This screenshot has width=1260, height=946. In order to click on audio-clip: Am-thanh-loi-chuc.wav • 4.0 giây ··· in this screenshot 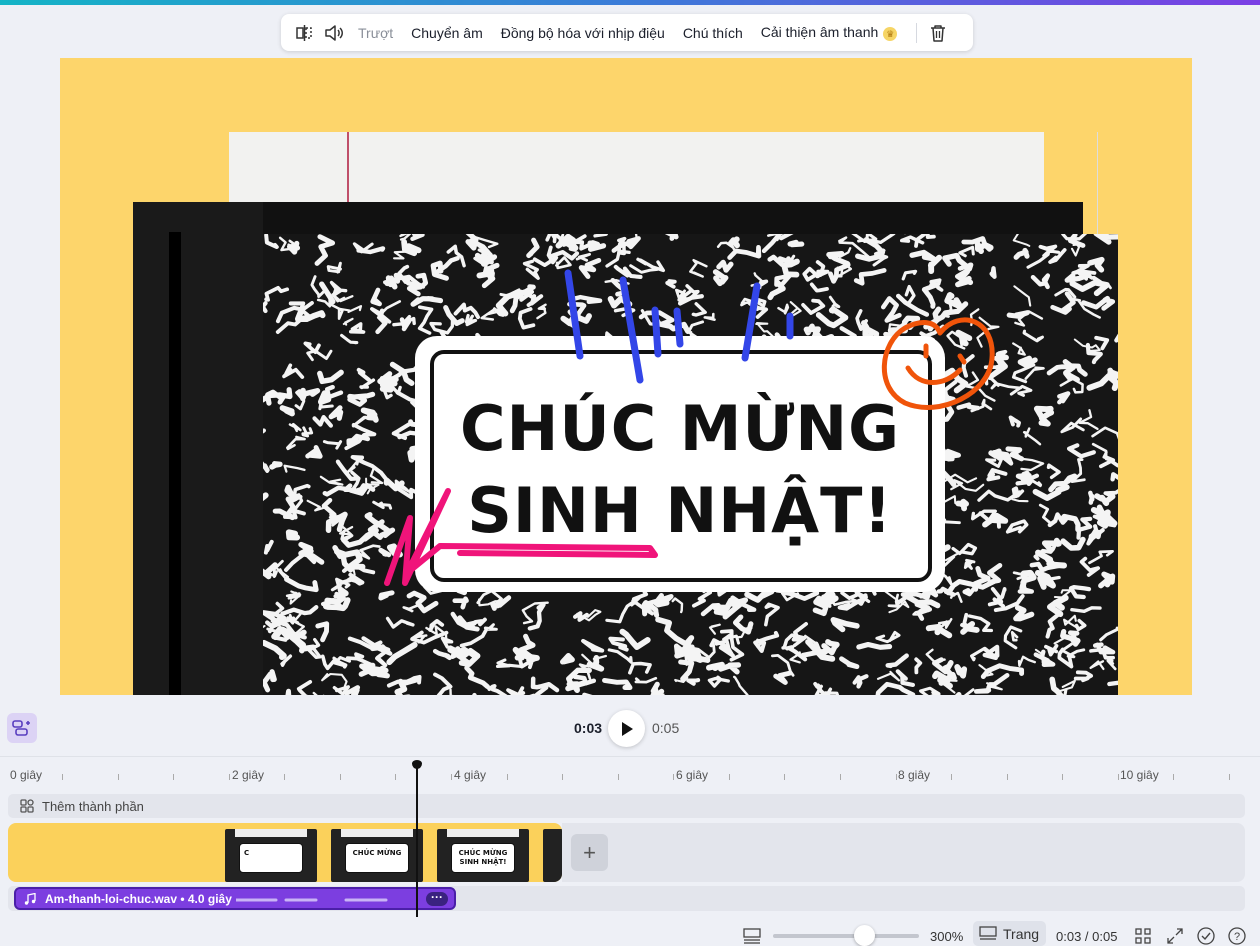, I will do `click(235, 898)`.